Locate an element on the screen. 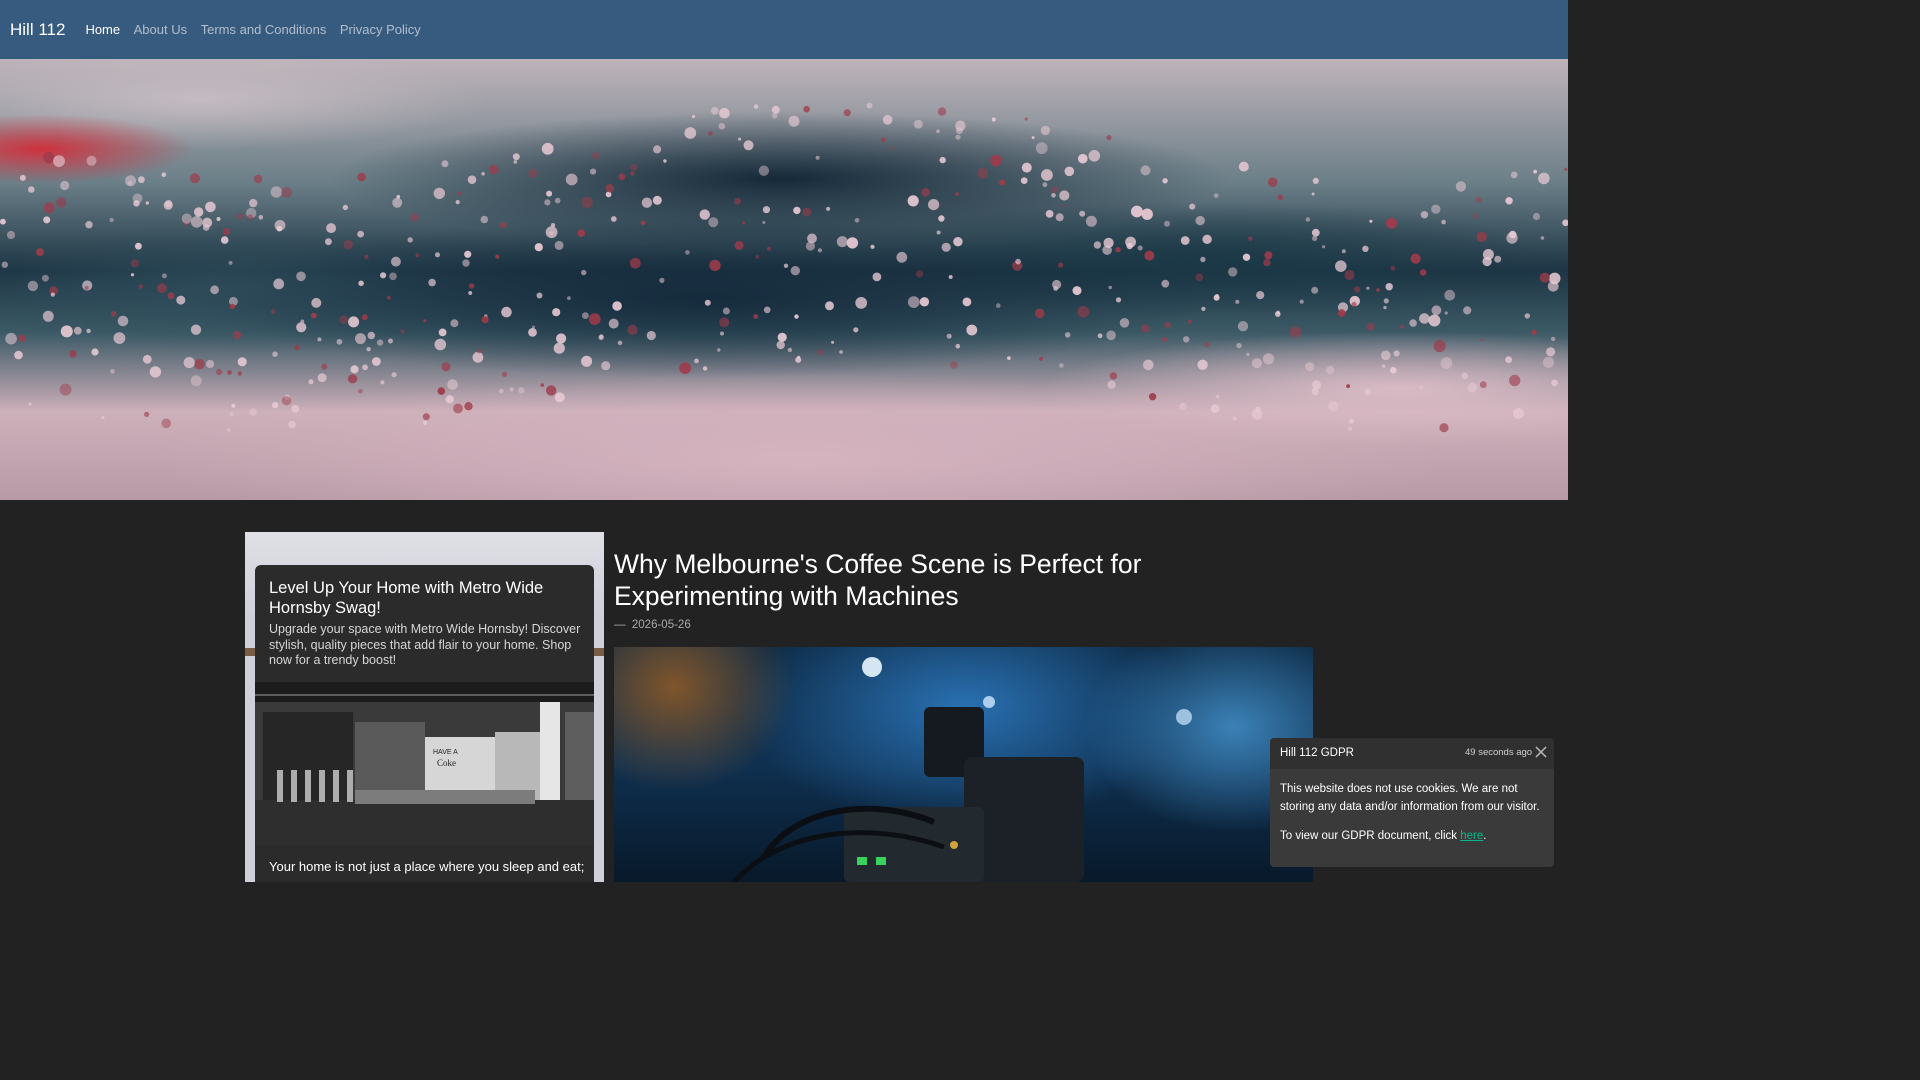 The image size is (1920, 1080). nav-link-about-us: About Us is located at coordinates (160, 29).